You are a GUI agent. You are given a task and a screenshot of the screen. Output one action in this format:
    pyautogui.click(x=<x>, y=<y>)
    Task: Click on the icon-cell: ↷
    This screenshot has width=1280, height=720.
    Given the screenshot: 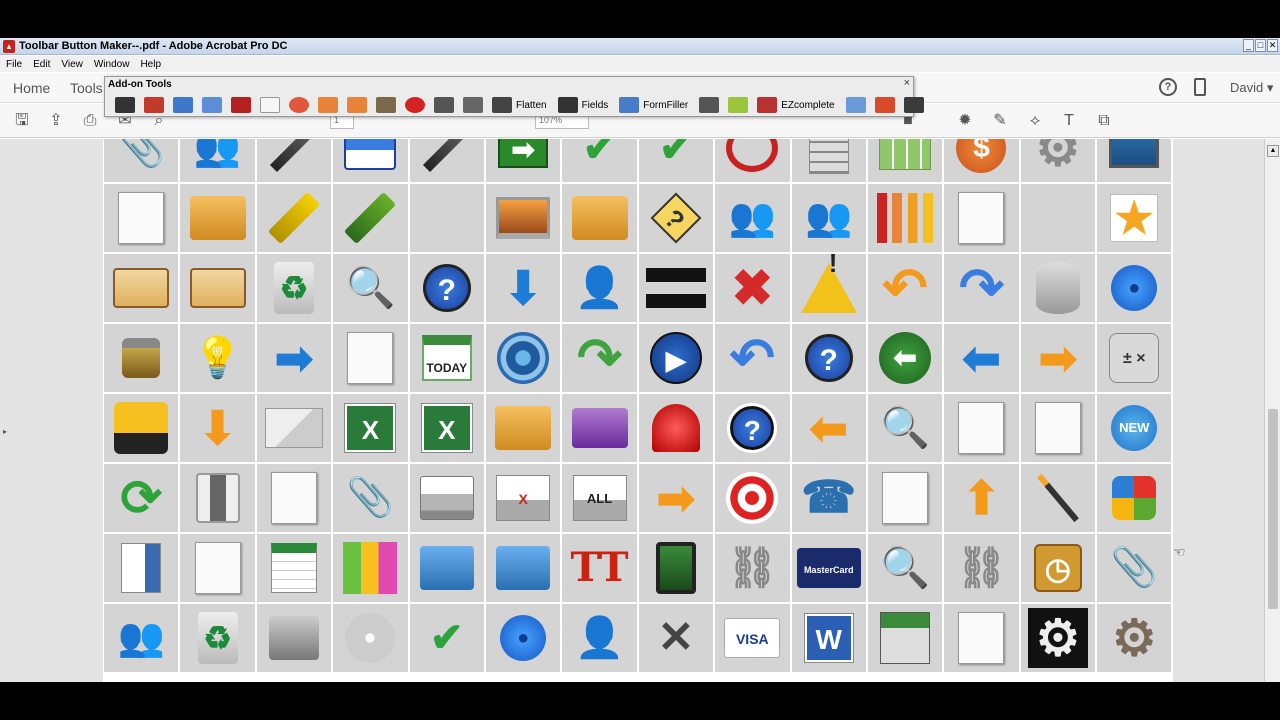 What is the action you would take?
    pyautogui.click(x=599, y=358)
    